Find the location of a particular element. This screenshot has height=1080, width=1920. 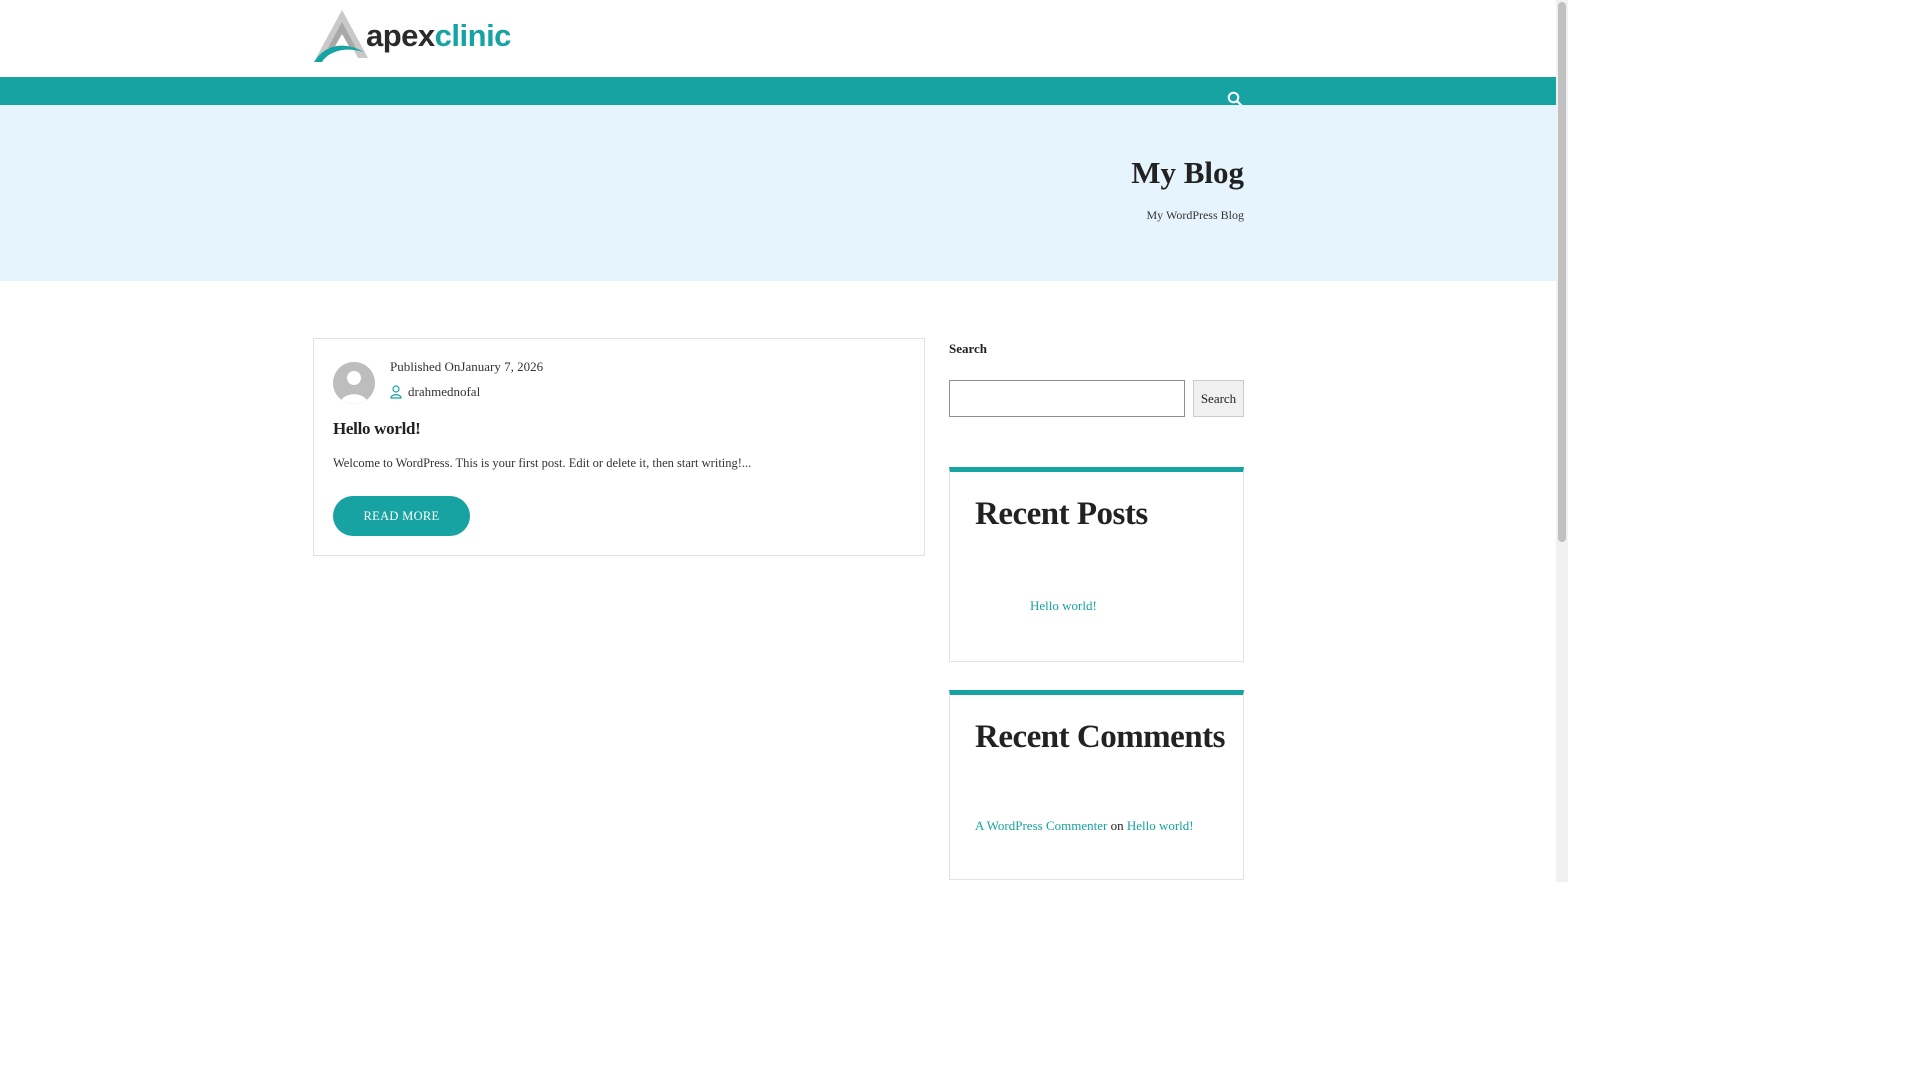

site-header: apexclinic is located at coordinates (778, 38).